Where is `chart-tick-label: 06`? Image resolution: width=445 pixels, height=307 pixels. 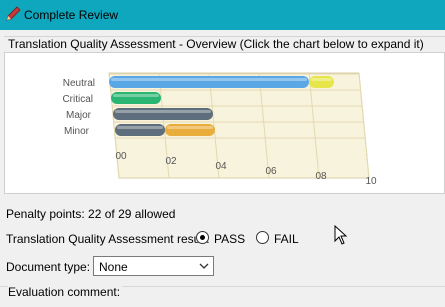
chart-tick-label: 06 is located at coordinates (271, 171).